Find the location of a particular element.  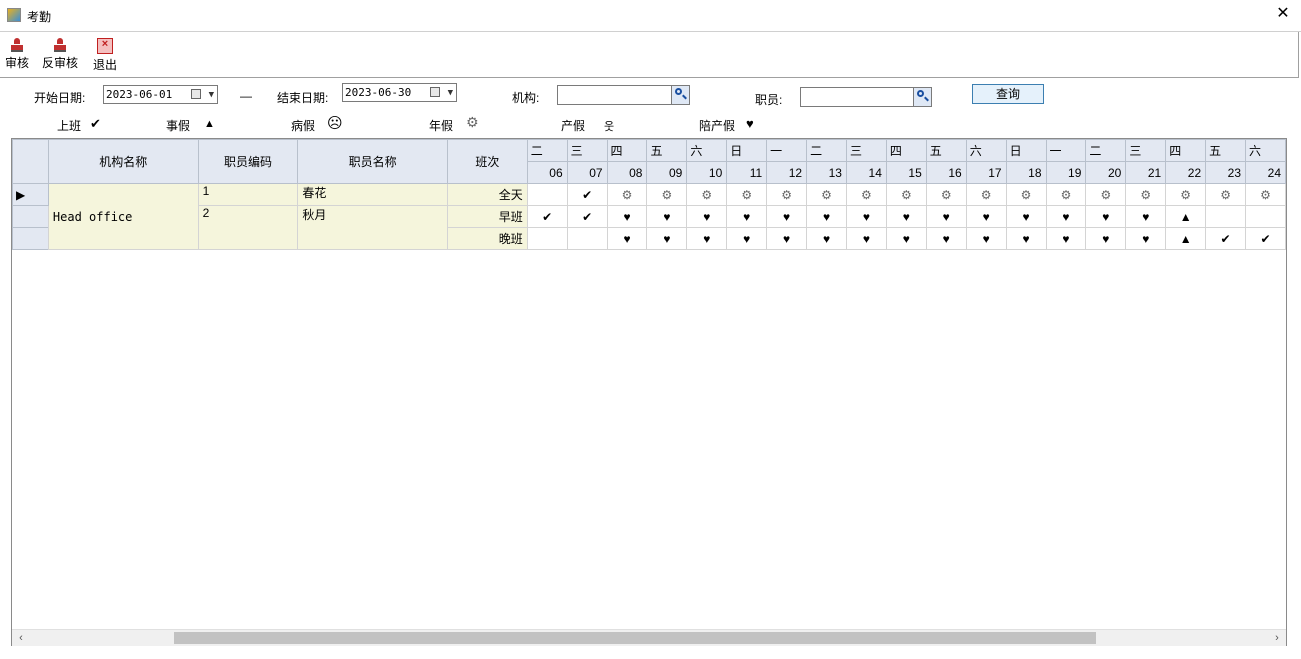

weekday-header: 六 is located at coordinates (707, 150).